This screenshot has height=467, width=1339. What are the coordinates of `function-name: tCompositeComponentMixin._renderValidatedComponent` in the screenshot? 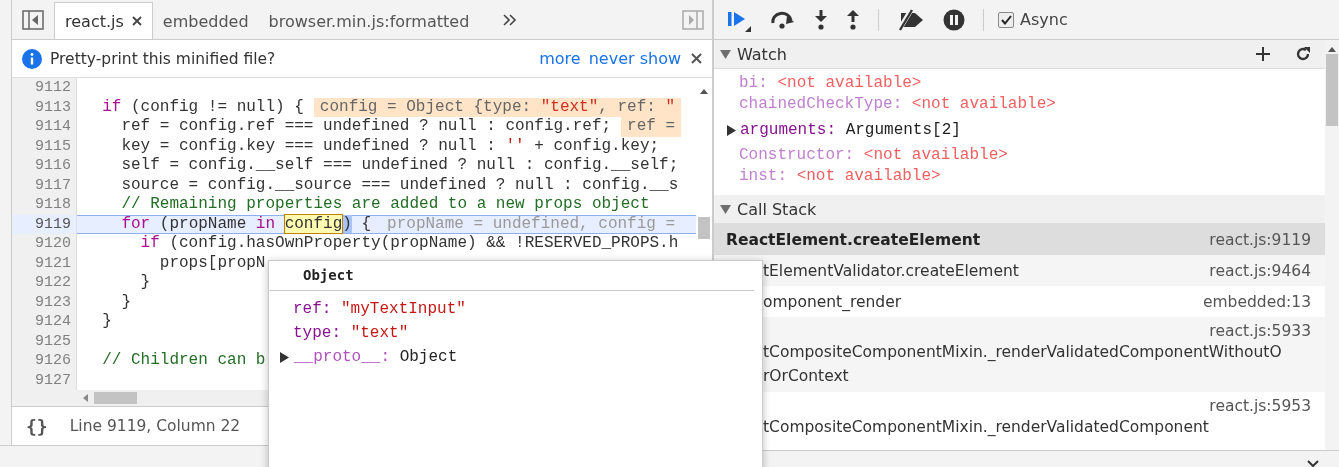 It's located at (986, 427).